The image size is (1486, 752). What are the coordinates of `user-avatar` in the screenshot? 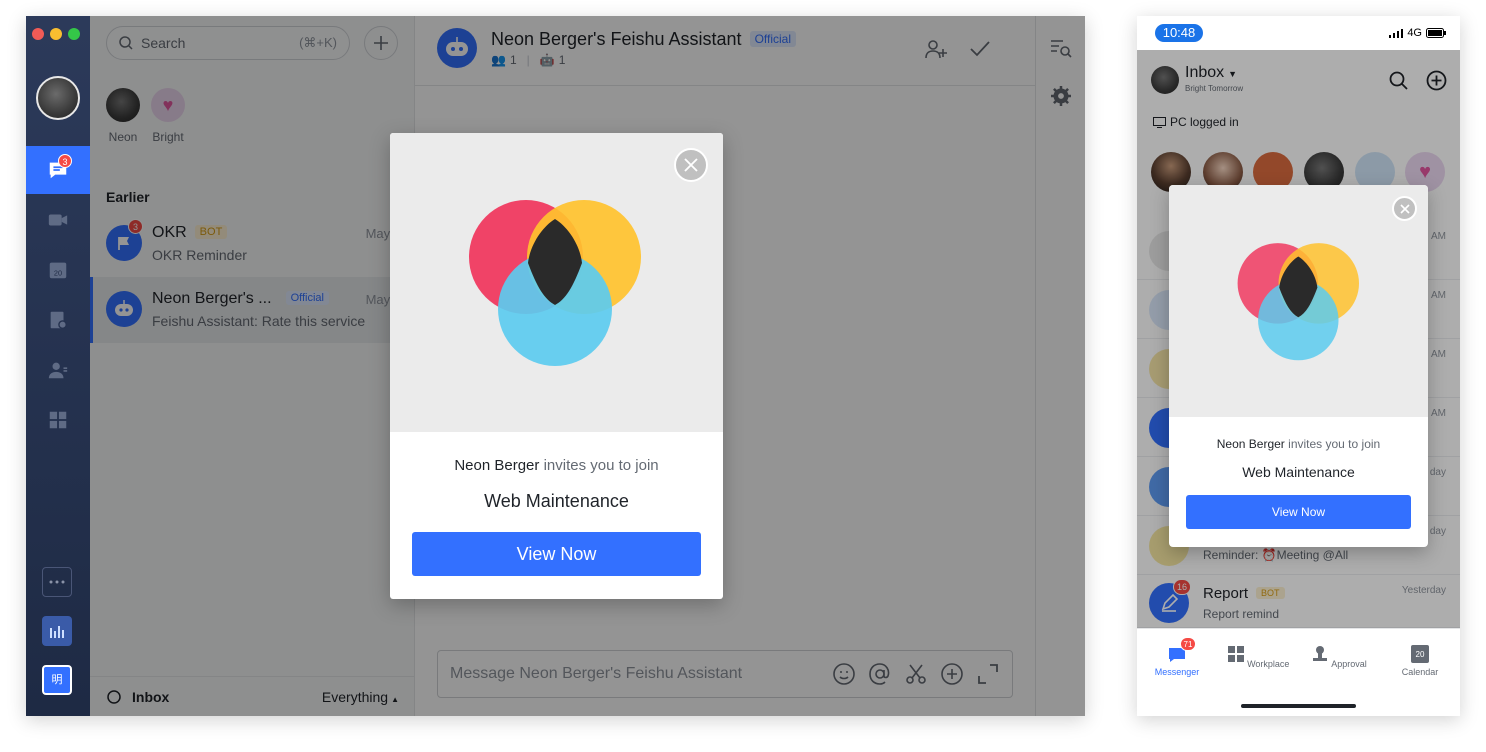 It's located at (58, 98).